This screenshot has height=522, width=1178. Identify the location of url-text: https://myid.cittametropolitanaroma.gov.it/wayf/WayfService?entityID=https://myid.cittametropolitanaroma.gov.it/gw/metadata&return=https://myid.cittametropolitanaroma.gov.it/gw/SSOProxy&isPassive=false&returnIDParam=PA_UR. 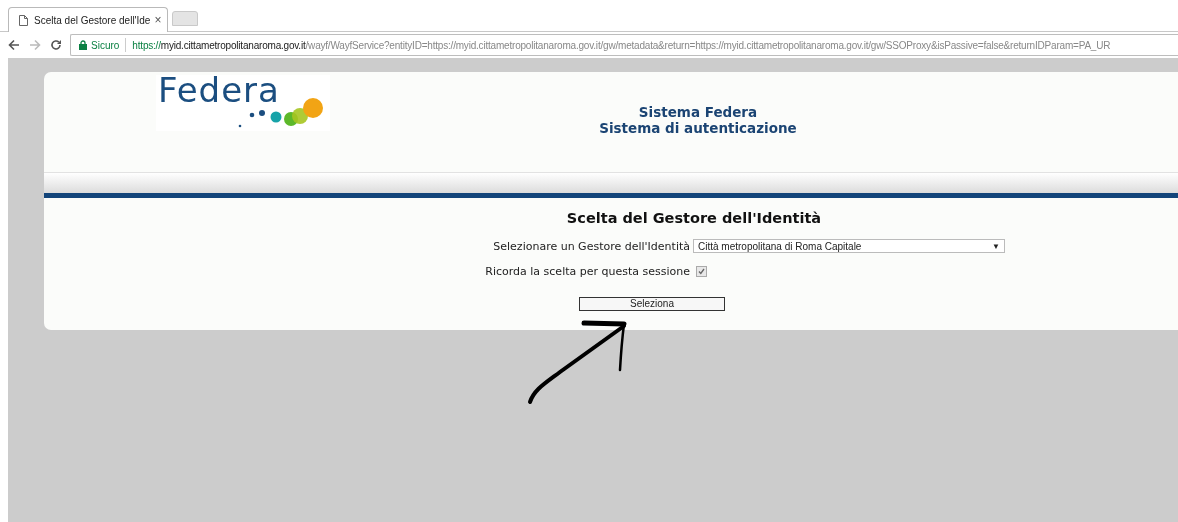
(621, 45).